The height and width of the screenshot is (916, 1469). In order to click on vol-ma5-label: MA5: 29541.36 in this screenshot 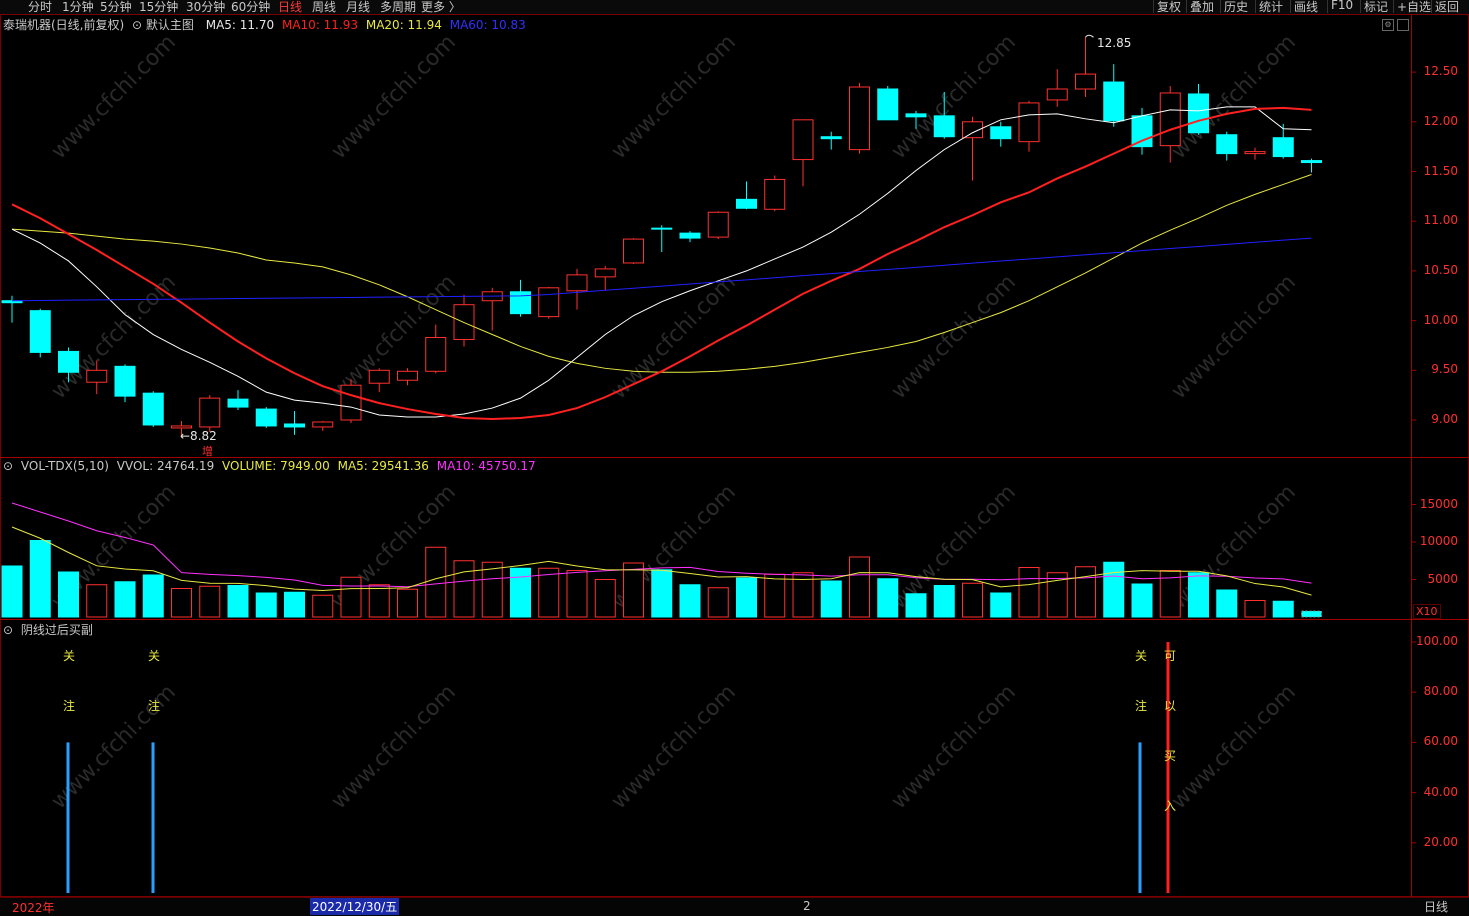, I will do `click(383, 466)`.